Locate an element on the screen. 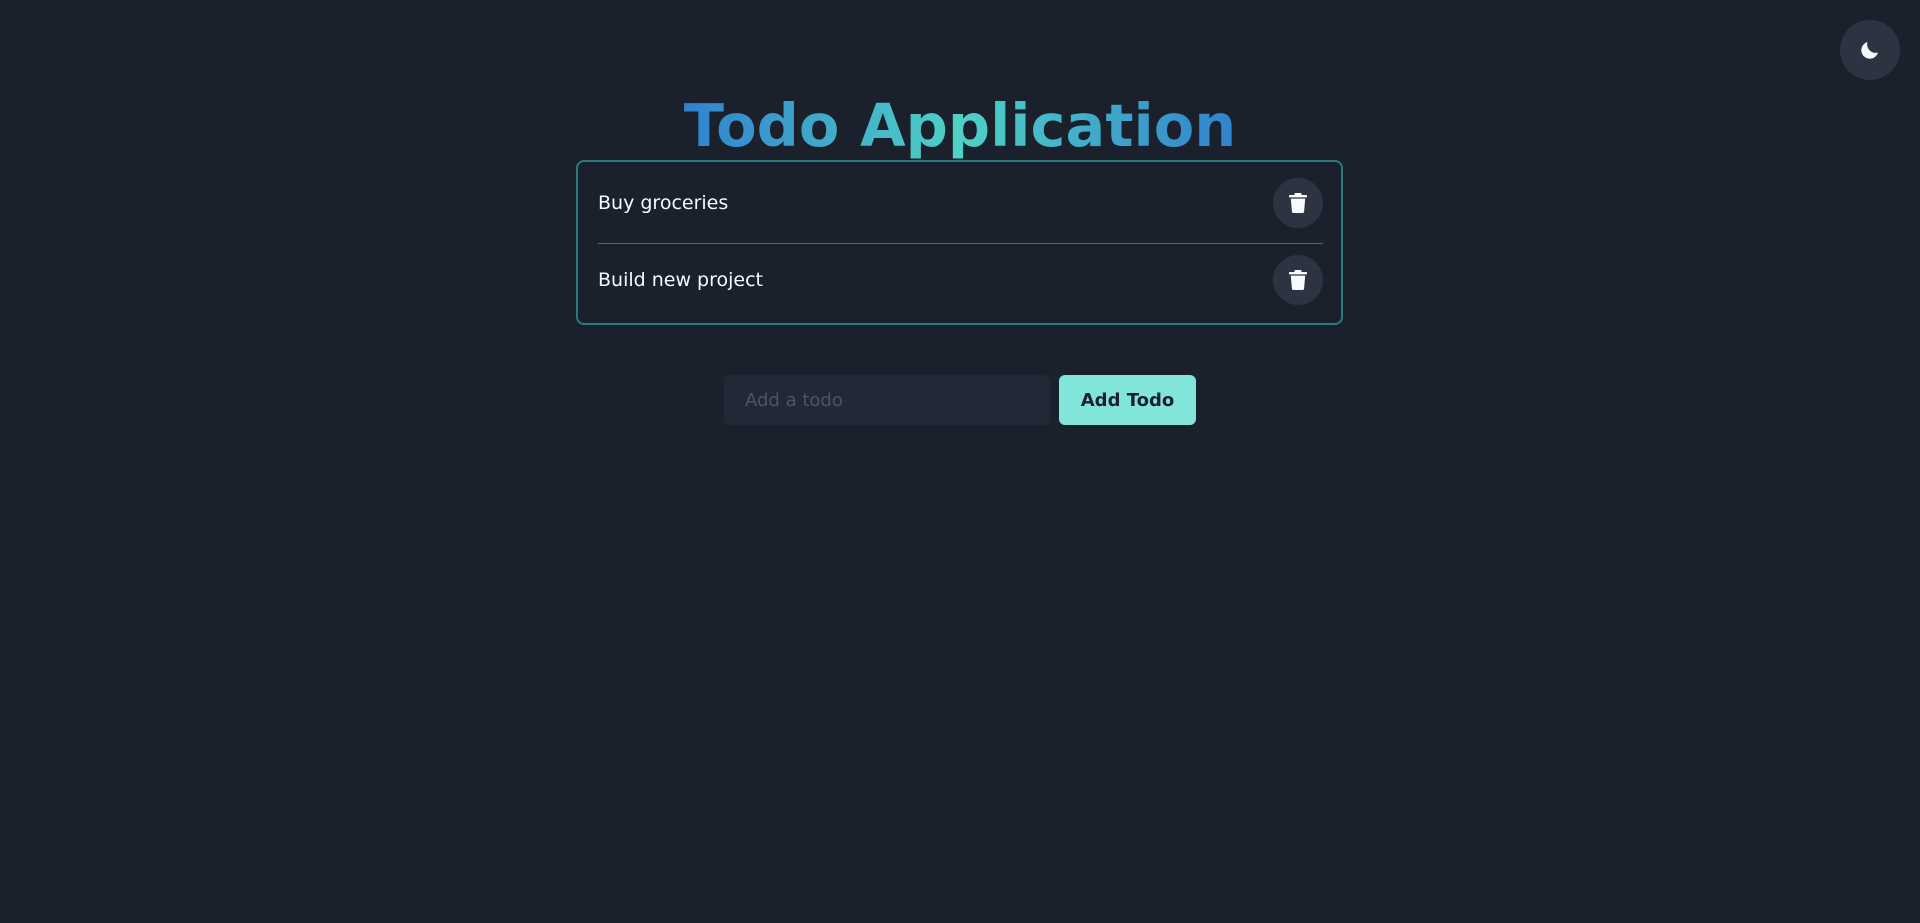 The height and width of the screenshot is (923, 1920). moon-icon is located at coordinates (1870, 50).